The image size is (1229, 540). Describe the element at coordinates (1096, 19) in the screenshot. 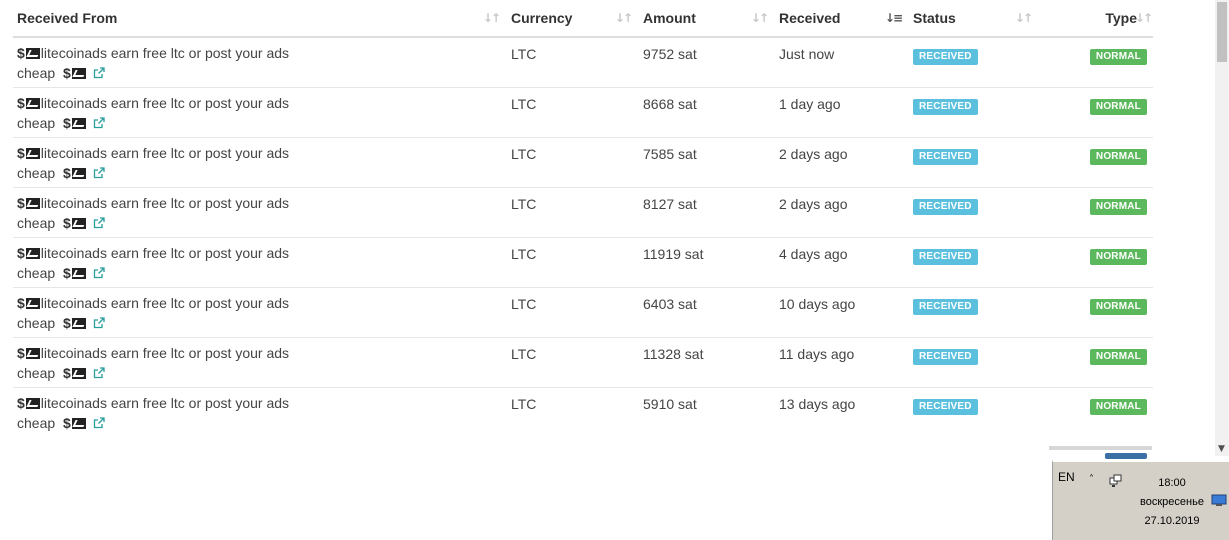

I see `column-header-type: Type ↓↑` at that location.